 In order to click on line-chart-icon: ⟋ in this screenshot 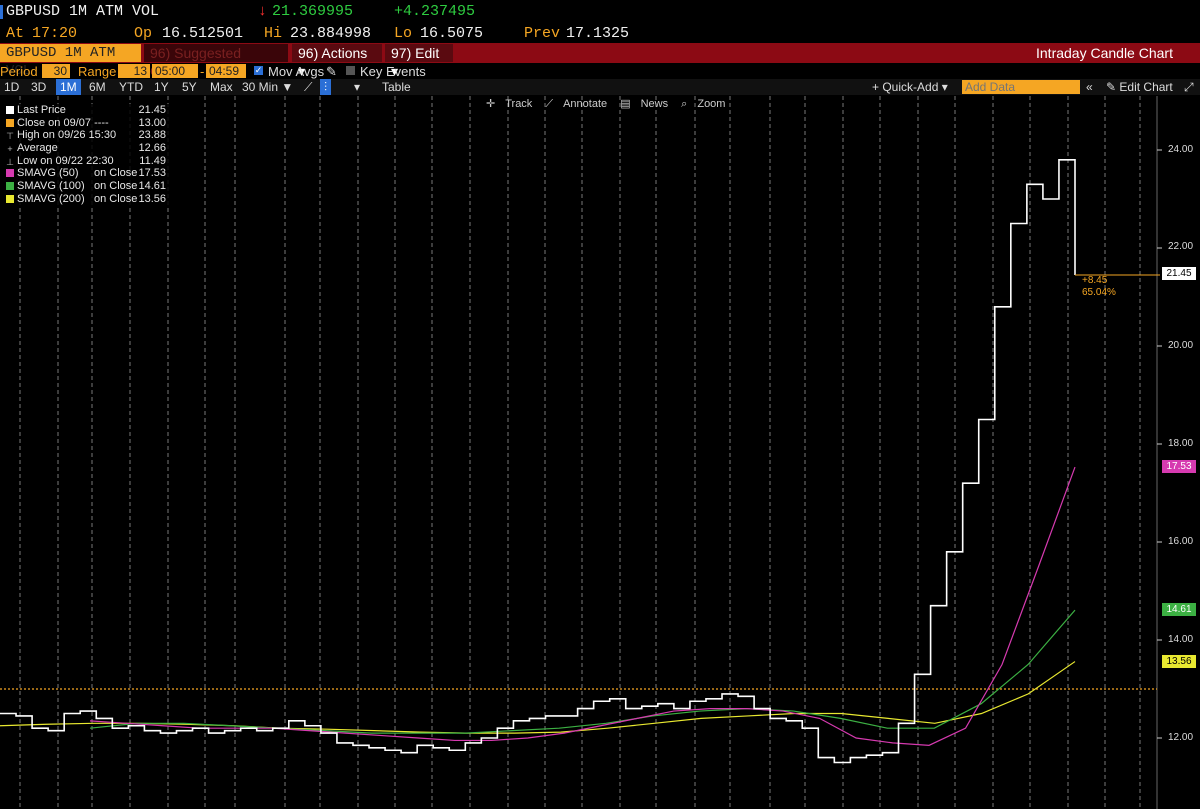, I will do `click(308, 87)`.